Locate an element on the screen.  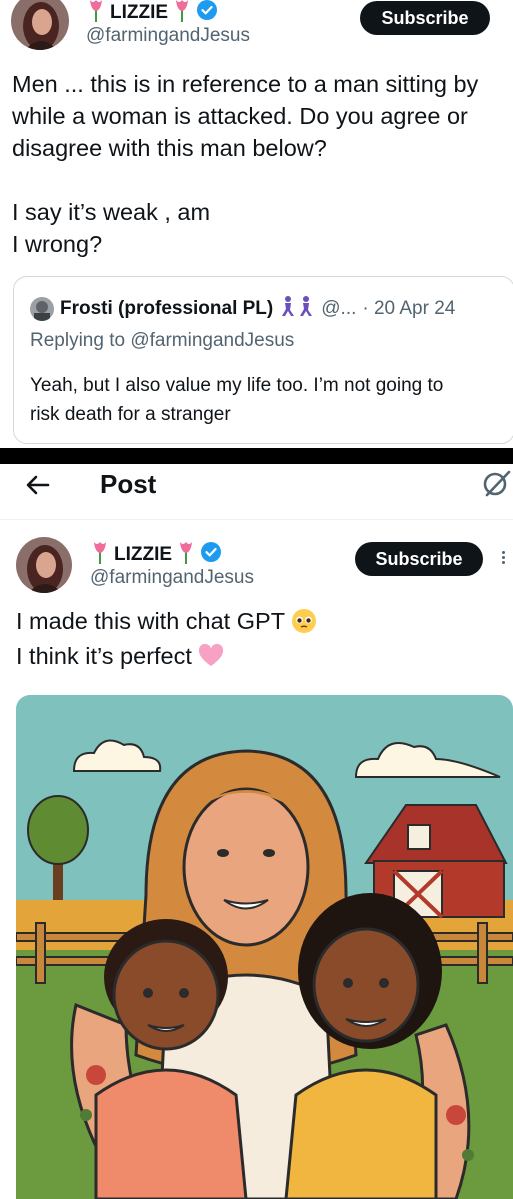
more-options-icon is located at coordinates (504, 557).